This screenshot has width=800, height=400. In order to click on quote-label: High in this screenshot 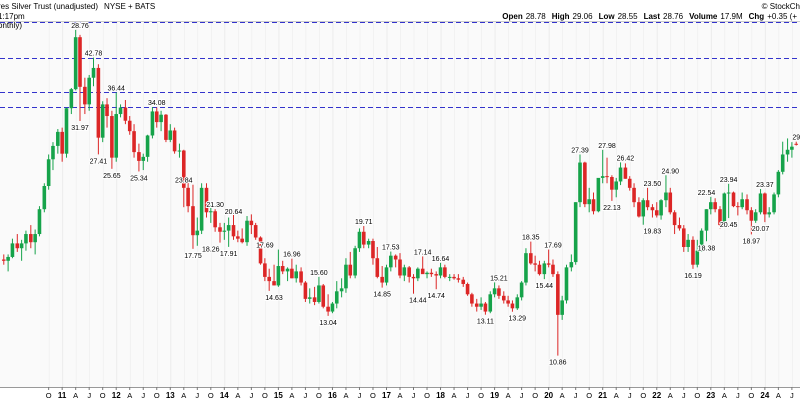, I will do `click(561, 16)`.